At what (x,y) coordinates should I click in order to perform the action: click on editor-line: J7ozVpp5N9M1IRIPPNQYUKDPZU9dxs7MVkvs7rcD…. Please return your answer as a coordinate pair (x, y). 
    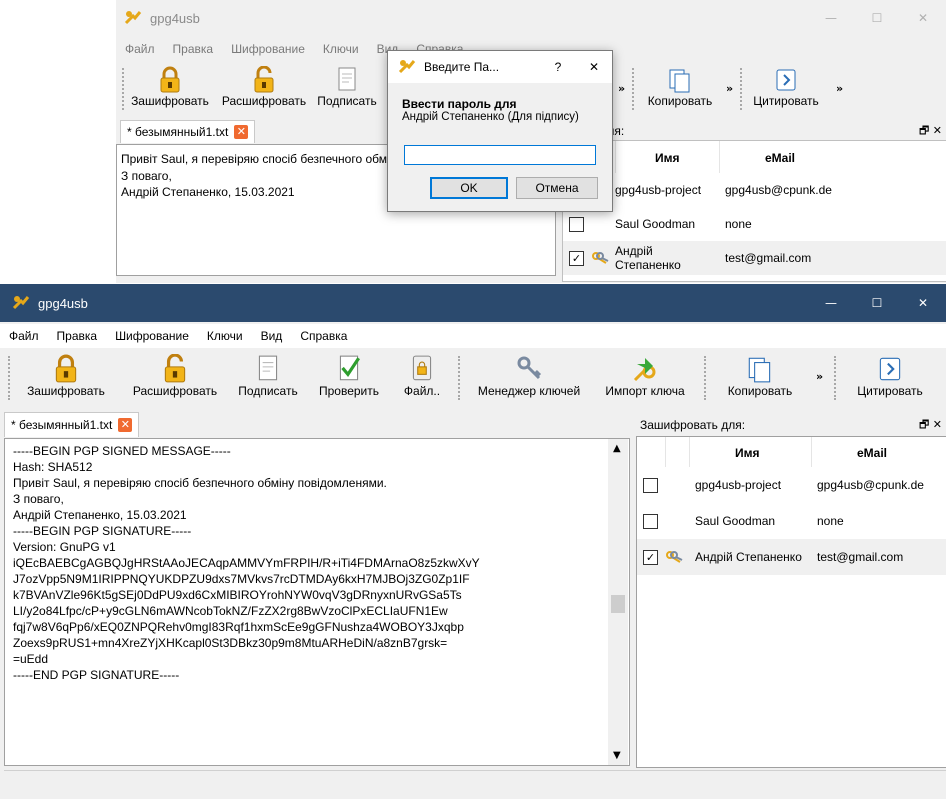
    Looking at the image, I should click on (241, 579).